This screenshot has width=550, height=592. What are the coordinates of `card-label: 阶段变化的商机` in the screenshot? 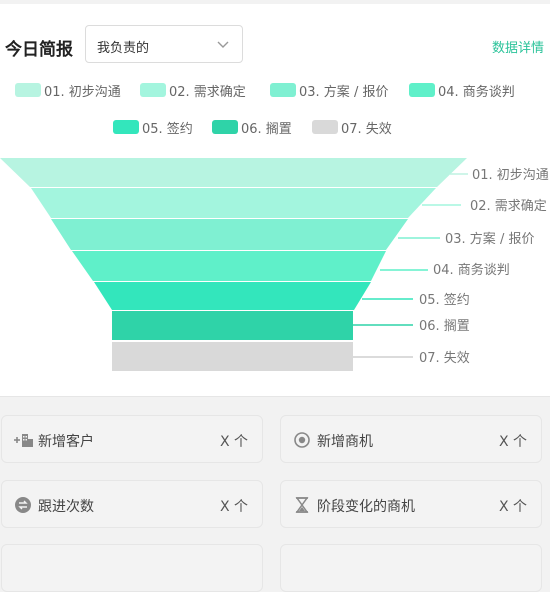 It's located at (366, 507).